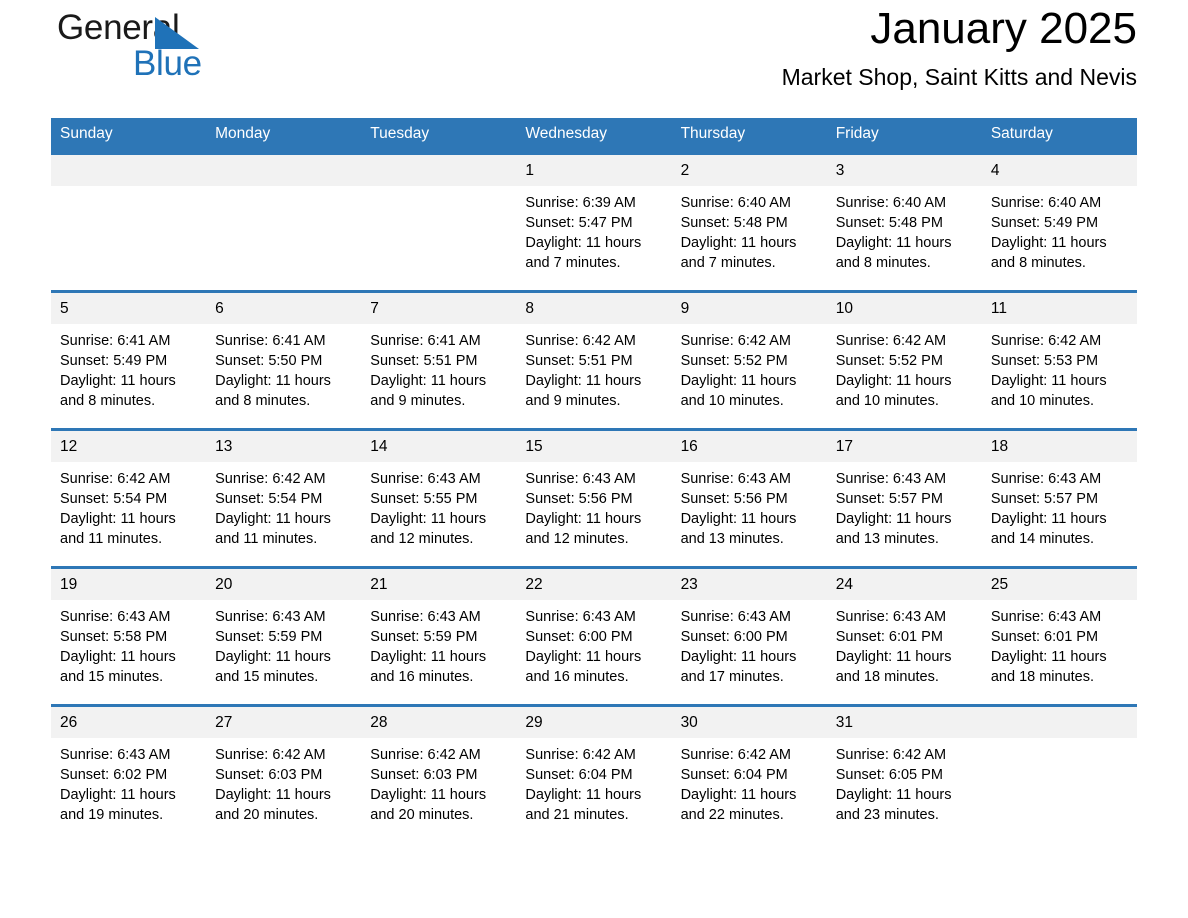  What do you see at coordinates (734, 498) in the screenshot?
I see `sunset-text: Sunset: 5:56 PM` at bounding box center [734, 498].